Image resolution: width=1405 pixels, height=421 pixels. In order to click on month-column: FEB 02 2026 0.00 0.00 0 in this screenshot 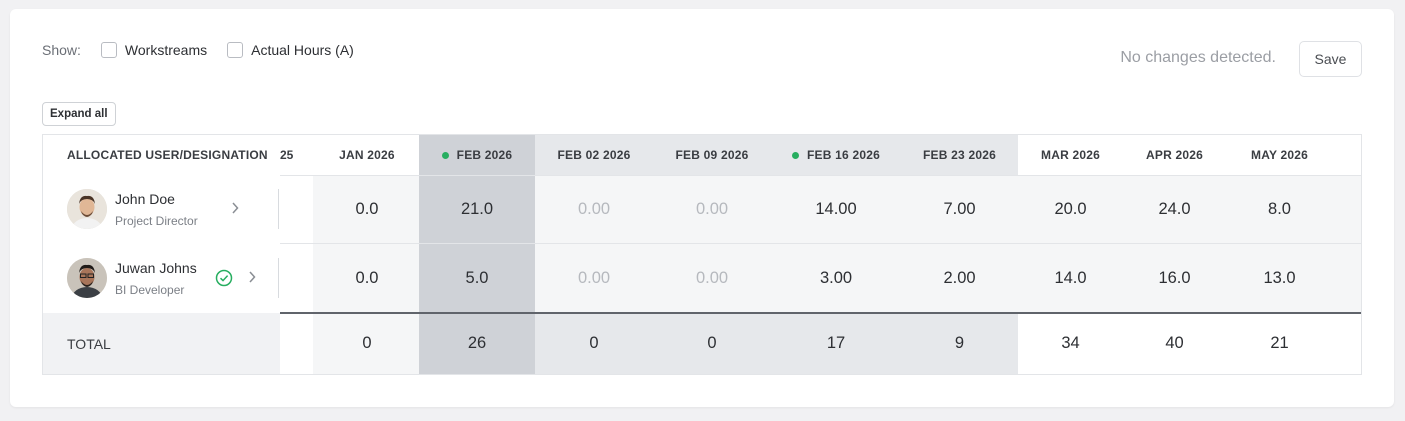, I will do `click(594, 254)`.